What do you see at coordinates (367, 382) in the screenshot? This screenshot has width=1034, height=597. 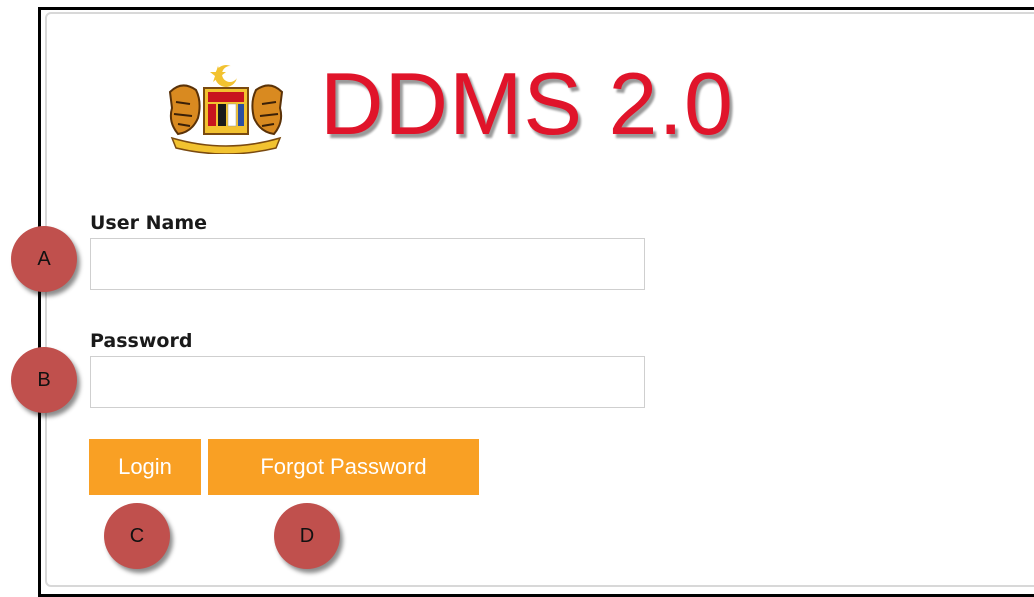 I see `password-input` at bounding box center [367, 382].